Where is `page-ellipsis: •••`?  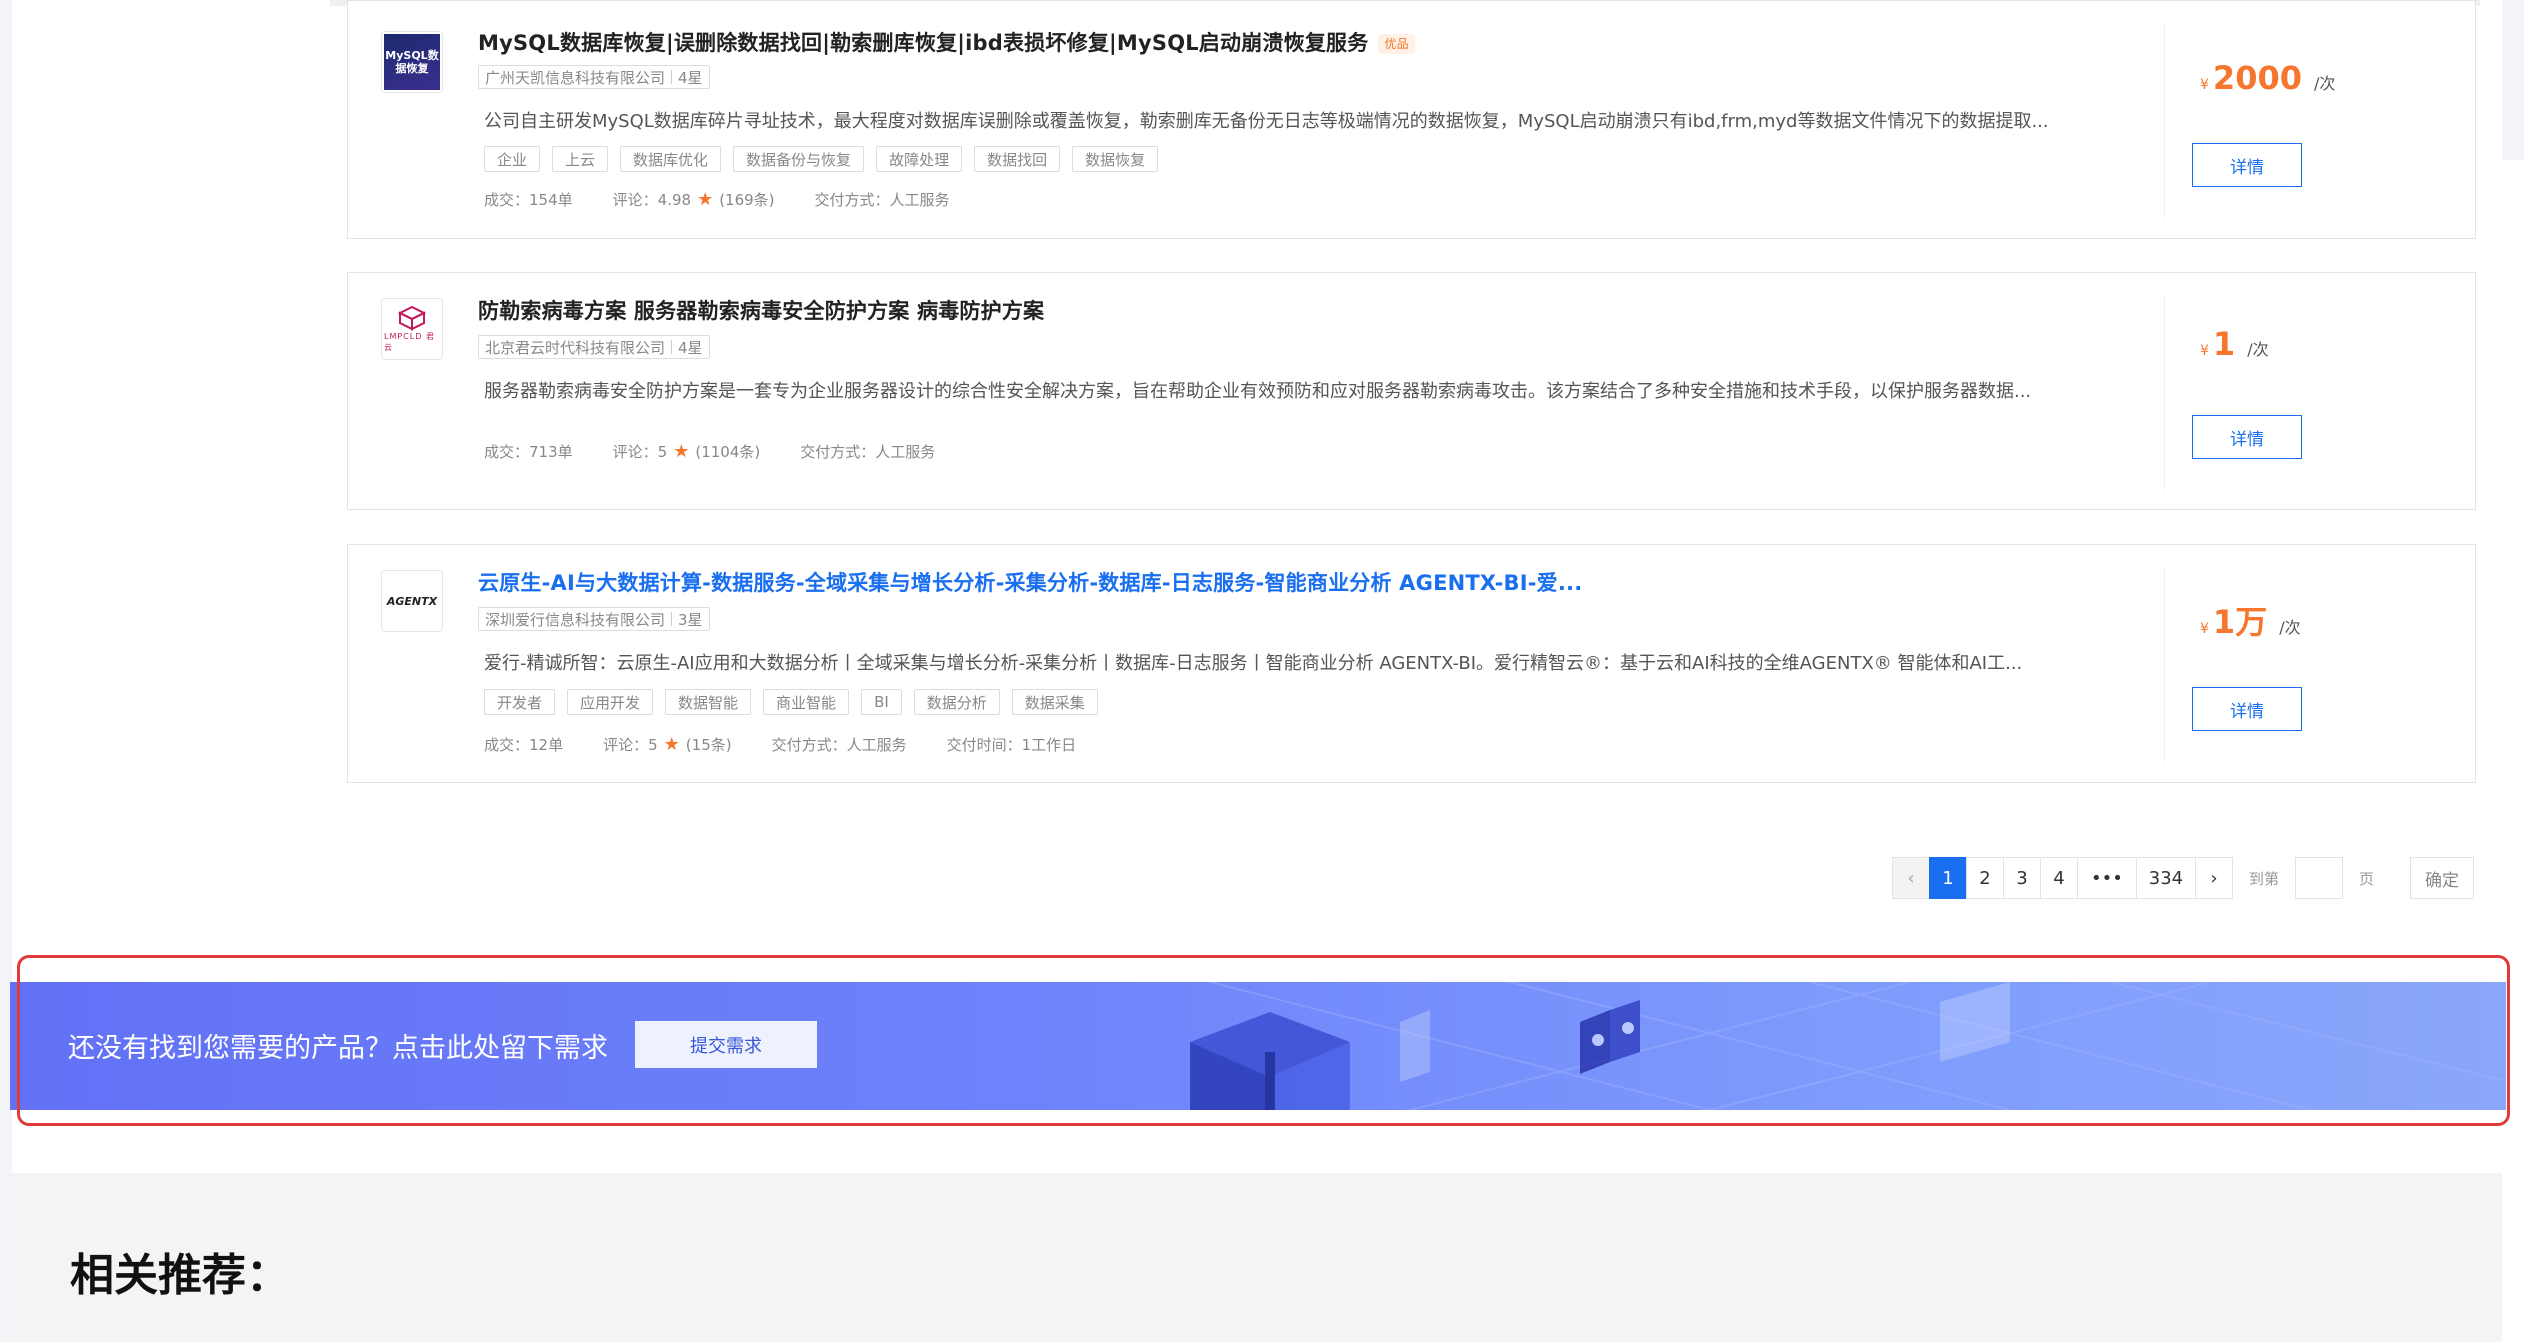 page-ellipsis: ••• is located at coordinates (2106, 878).